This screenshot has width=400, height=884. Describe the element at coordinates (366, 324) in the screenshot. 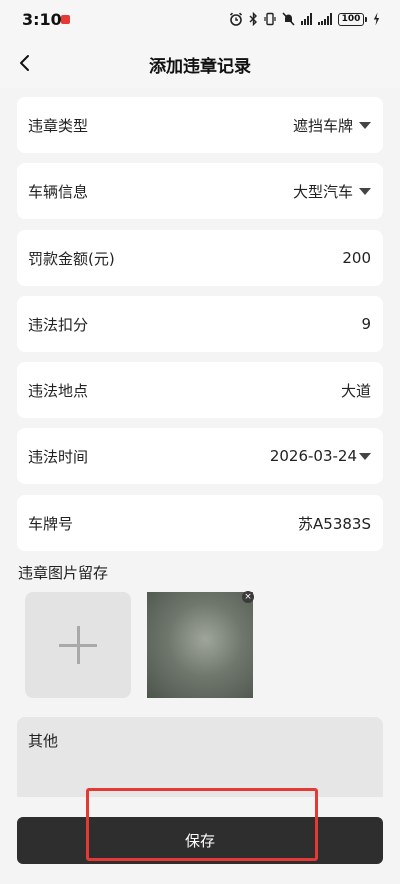

I see `field-value: 9` at that location.